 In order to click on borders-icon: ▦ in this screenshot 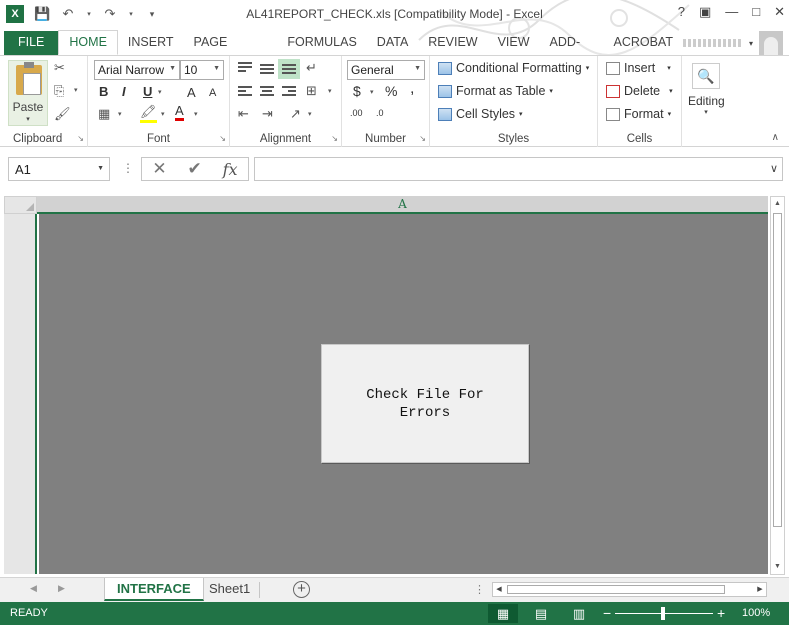, I will do `click(104, 114)`.